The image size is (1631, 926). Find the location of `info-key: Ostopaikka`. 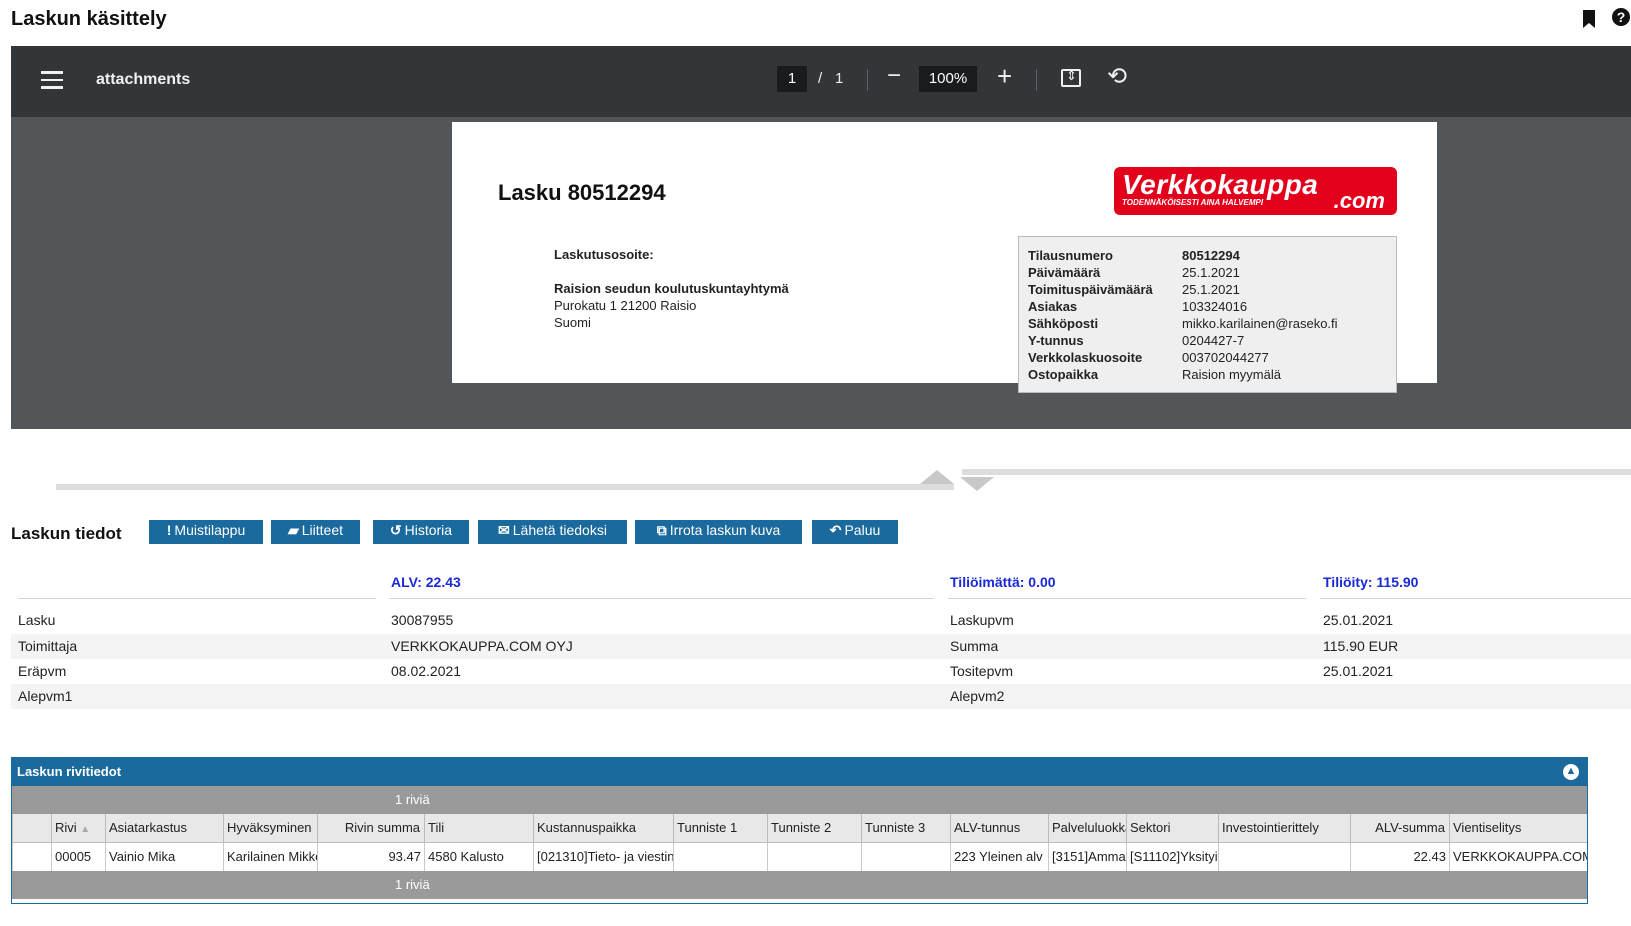

info-key: Ostopaikka is located at coordinates (1063, 374).